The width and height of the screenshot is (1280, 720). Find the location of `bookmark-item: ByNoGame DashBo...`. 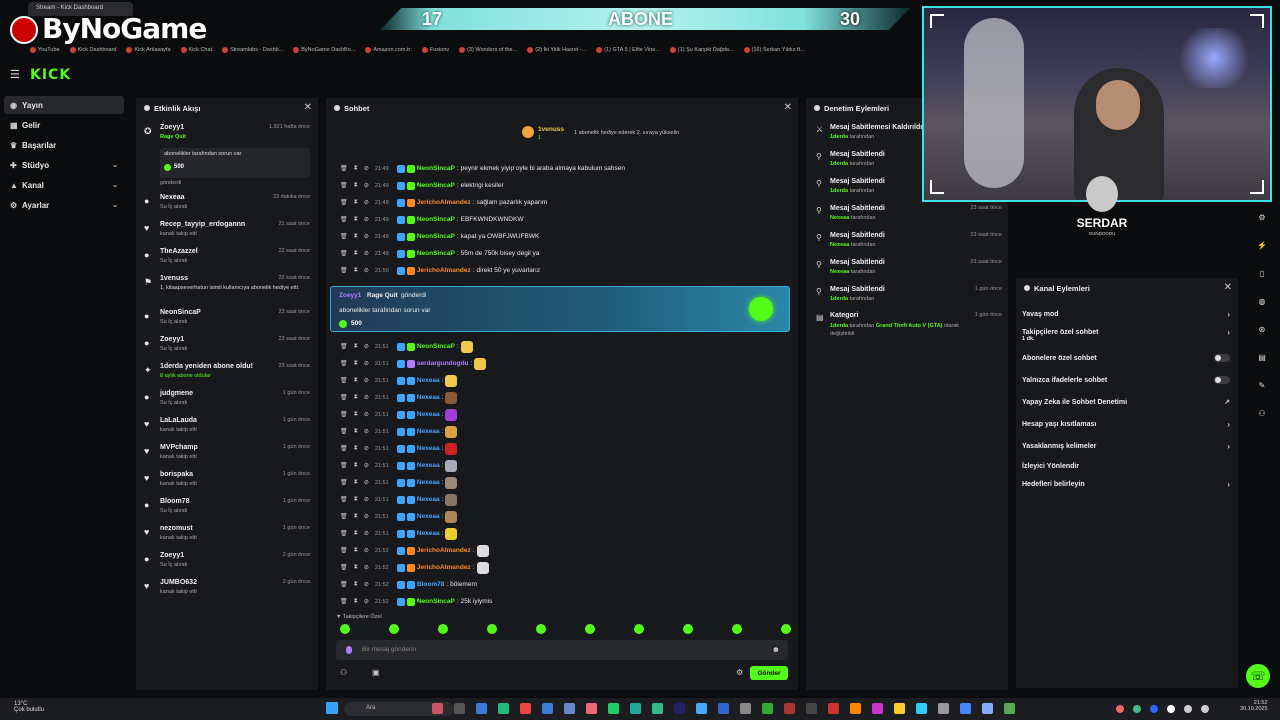

bookmark-item: ByNoGame DashBo... is located at coordinates (324, 50).